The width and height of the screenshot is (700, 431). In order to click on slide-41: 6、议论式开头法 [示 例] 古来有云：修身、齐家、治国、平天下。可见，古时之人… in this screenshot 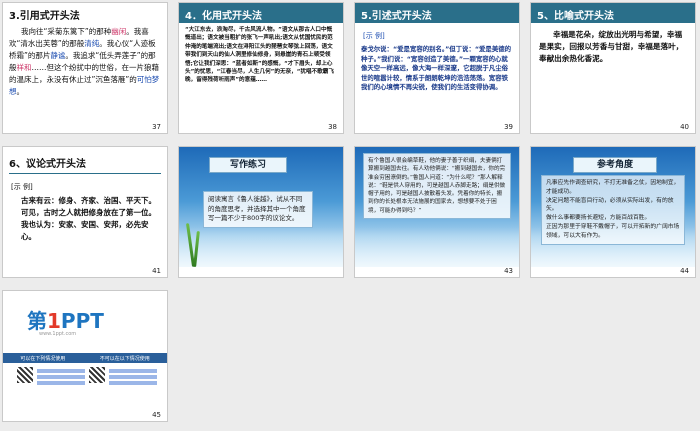, I will do `click(85, 212)`.